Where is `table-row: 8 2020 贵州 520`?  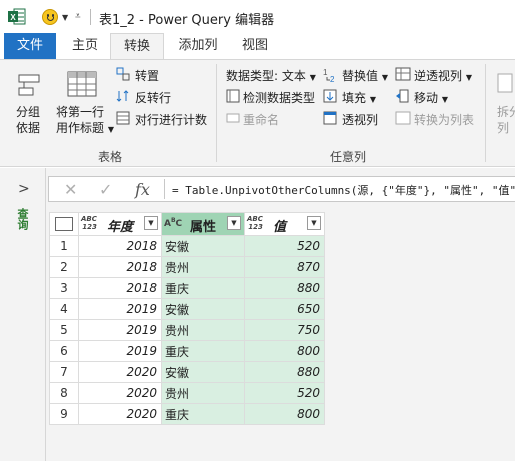
table-row: 8 2020 贵州 520 is located at coordinates (187, 393).